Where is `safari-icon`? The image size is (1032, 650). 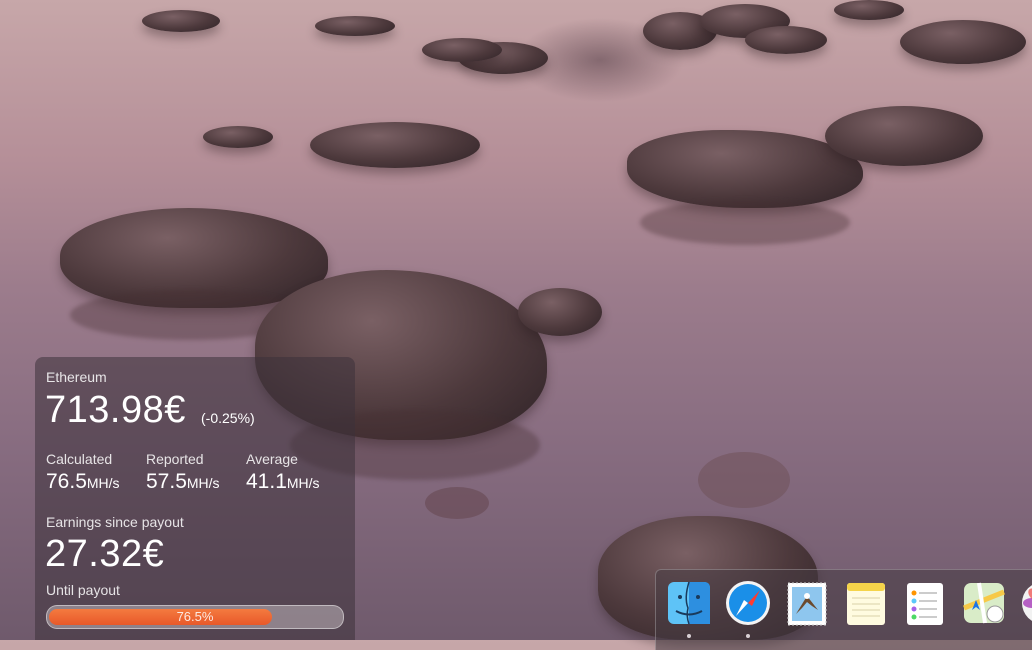
safari-icon is located at coordinates (748, 603).